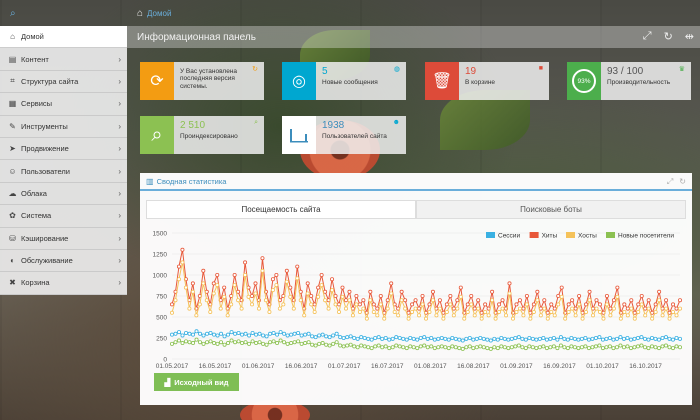  Describe the element at coordinates (416, 182) in the screenshot. I see `panel-header: ▥ Сводная статистика ⤢ ↻` at that location.